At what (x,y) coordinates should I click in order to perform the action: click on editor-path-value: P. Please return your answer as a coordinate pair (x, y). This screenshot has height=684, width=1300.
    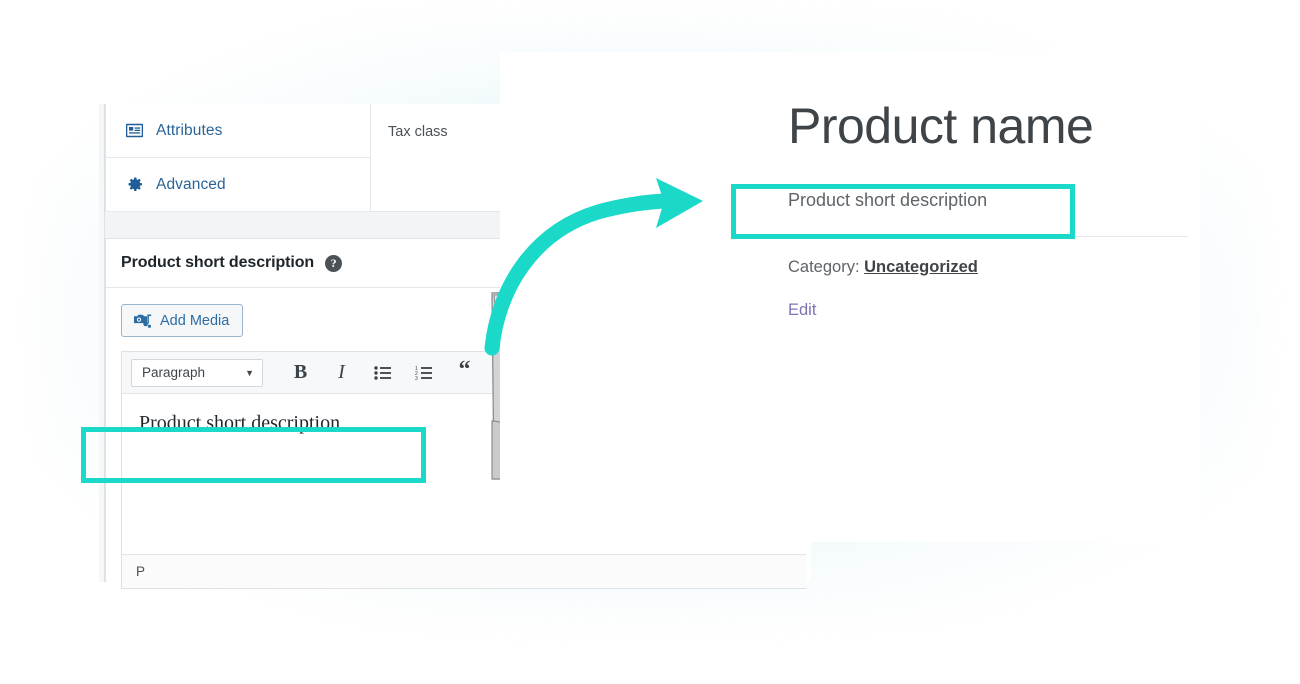
    Looking at the image, I should click on (141, 571).